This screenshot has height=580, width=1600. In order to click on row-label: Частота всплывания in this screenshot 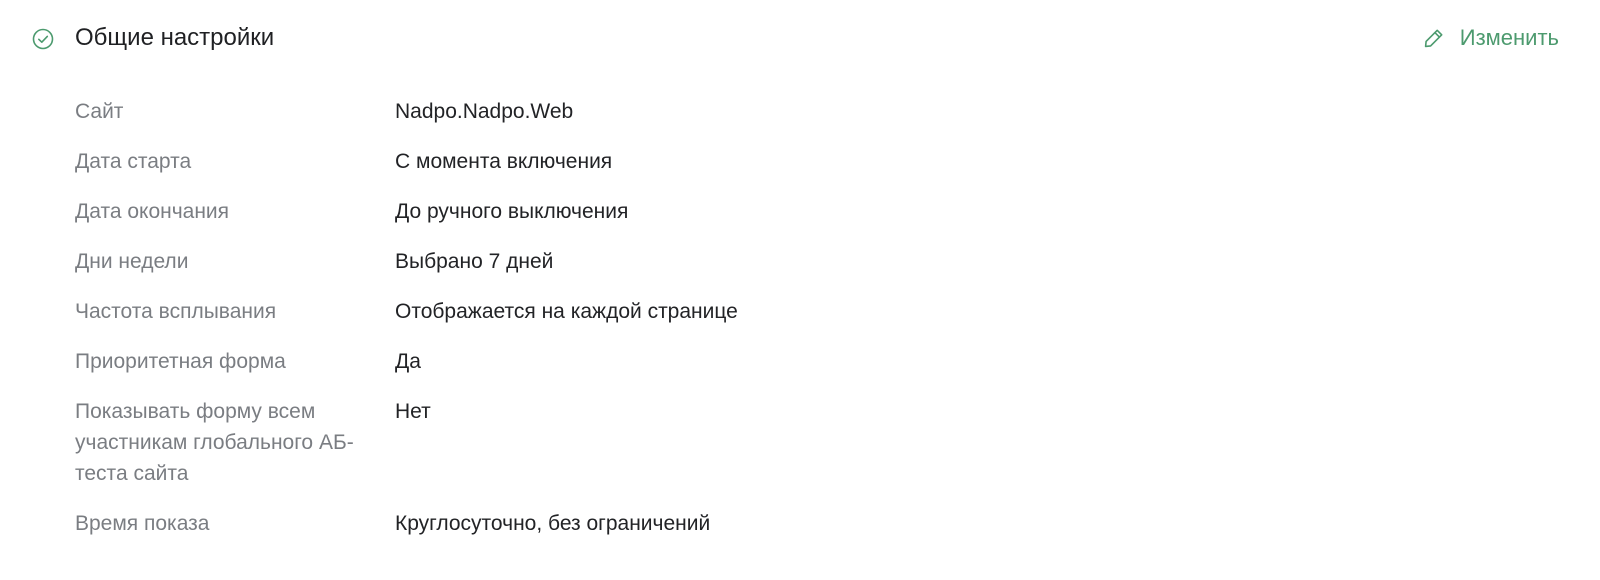, I will do `click(176, 311)`.